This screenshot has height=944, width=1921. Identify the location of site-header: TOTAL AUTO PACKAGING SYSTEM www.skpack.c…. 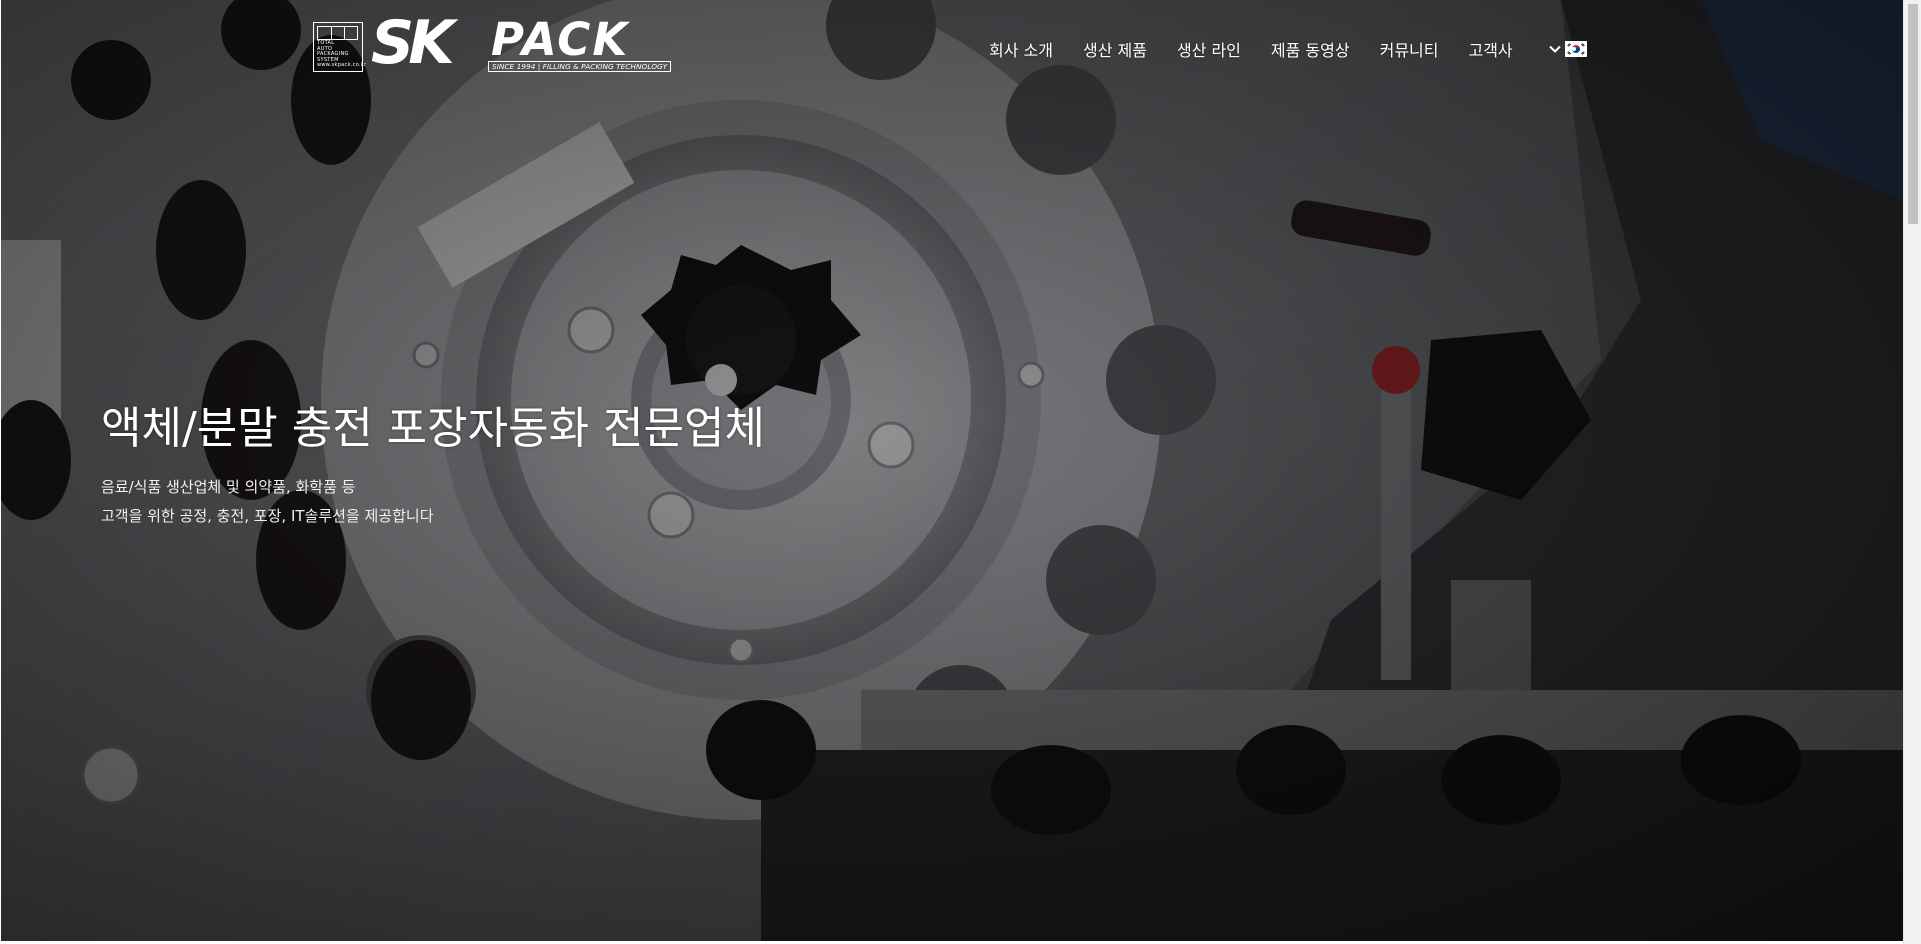
(952, 50).